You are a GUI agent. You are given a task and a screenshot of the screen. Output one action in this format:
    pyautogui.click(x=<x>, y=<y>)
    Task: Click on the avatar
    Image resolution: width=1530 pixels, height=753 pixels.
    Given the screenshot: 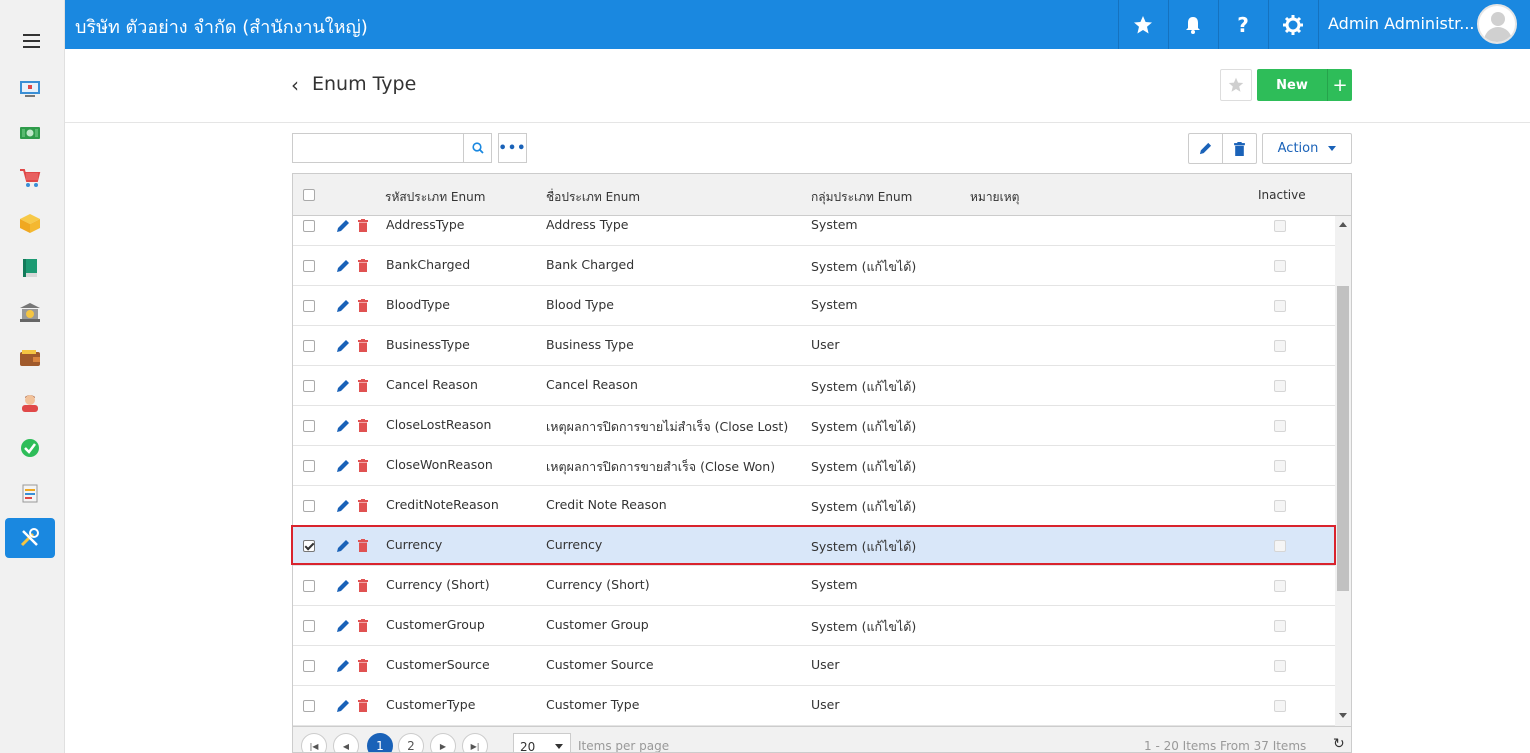 What is the action you would take?
    pyautogui.click(x=1497, y=24)
    